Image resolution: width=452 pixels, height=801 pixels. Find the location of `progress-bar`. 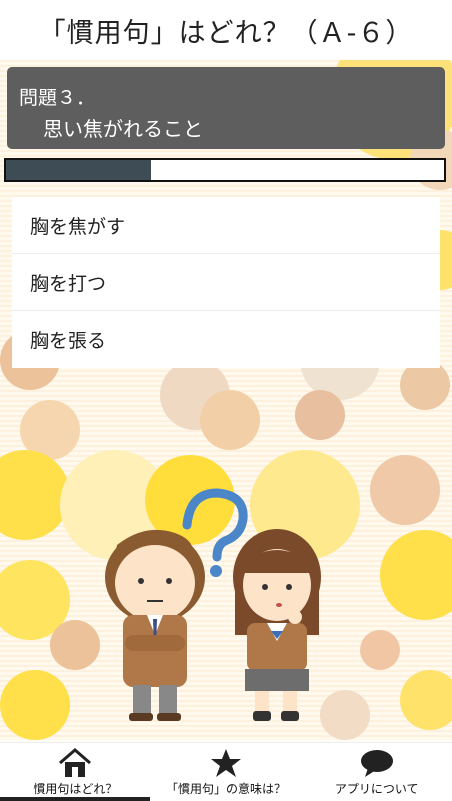

progress-bar is located at coordinates (225, 170).